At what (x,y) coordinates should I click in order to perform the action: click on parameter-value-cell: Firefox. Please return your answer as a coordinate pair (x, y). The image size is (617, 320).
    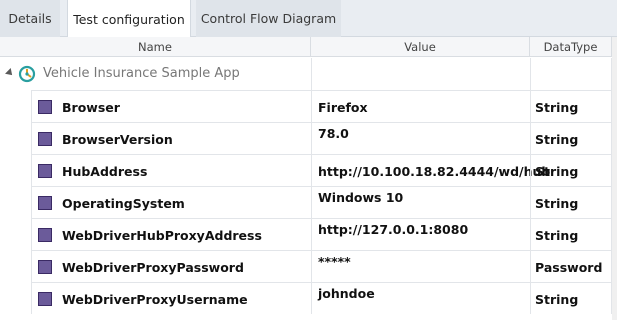
    Looking at the image, I should click on (420, 106).